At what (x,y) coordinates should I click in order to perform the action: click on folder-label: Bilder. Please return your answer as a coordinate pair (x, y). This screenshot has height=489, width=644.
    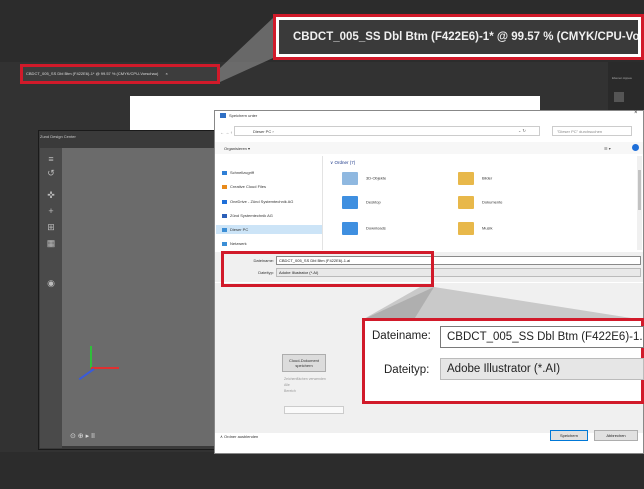
    Looking at the image, I should click on (487, 178).